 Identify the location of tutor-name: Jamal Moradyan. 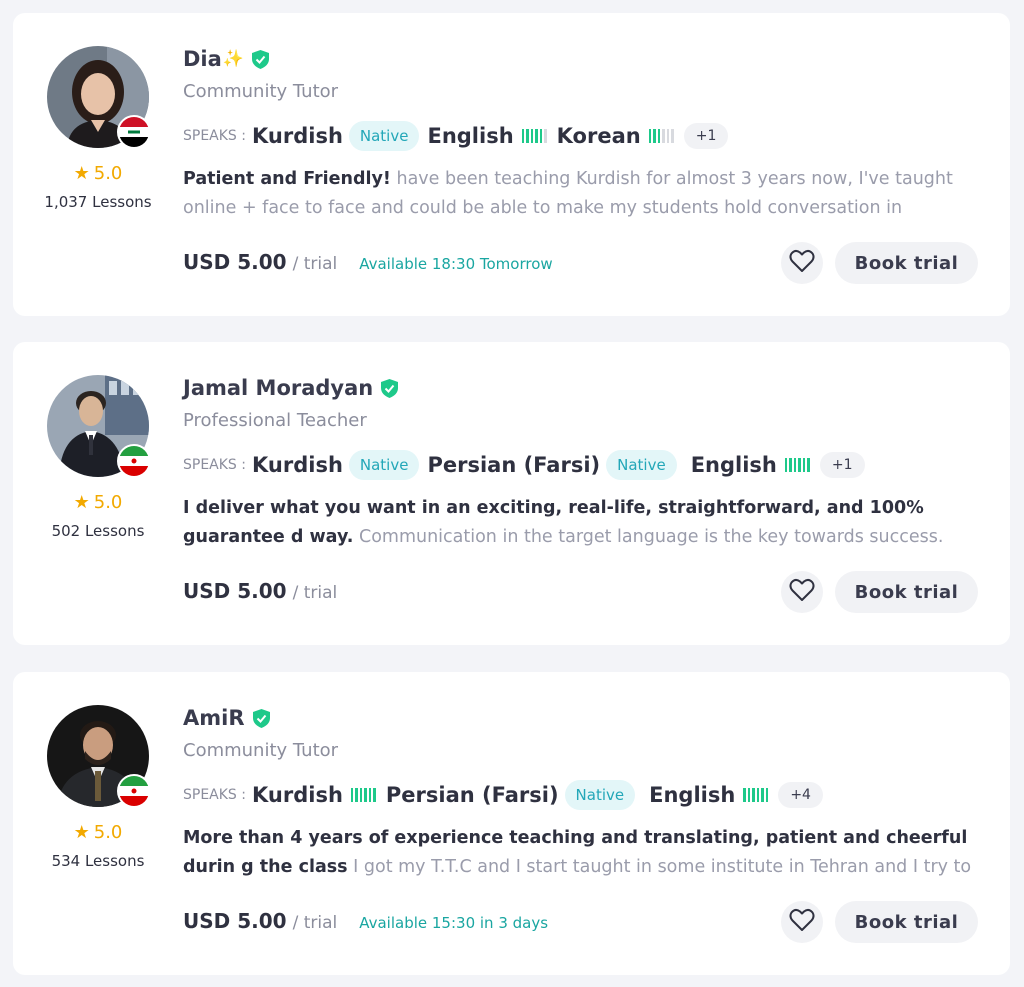
(278, 388).